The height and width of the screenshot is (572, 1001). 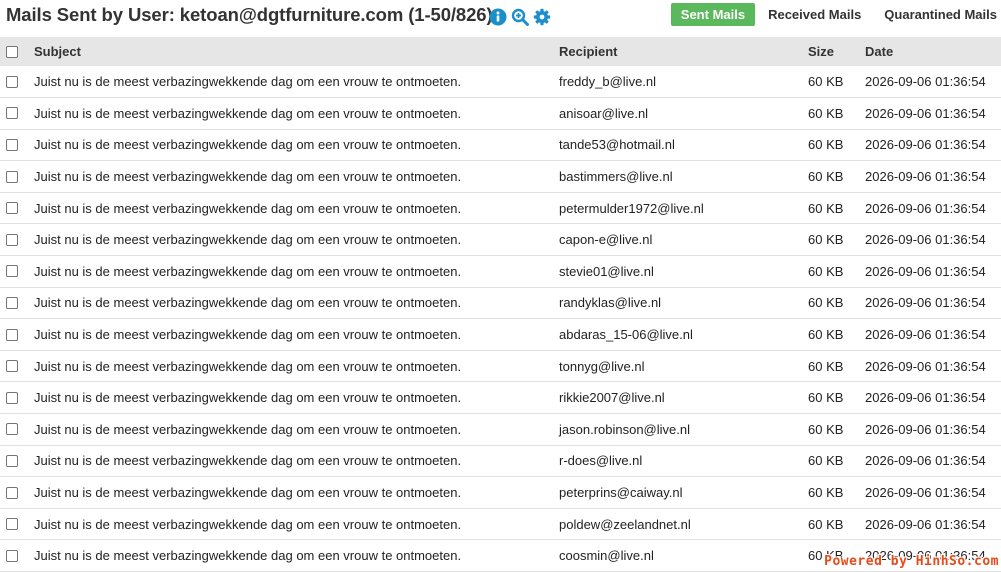 I want to click on column-header-recipient: Recipient, so click(x=683, y=51).